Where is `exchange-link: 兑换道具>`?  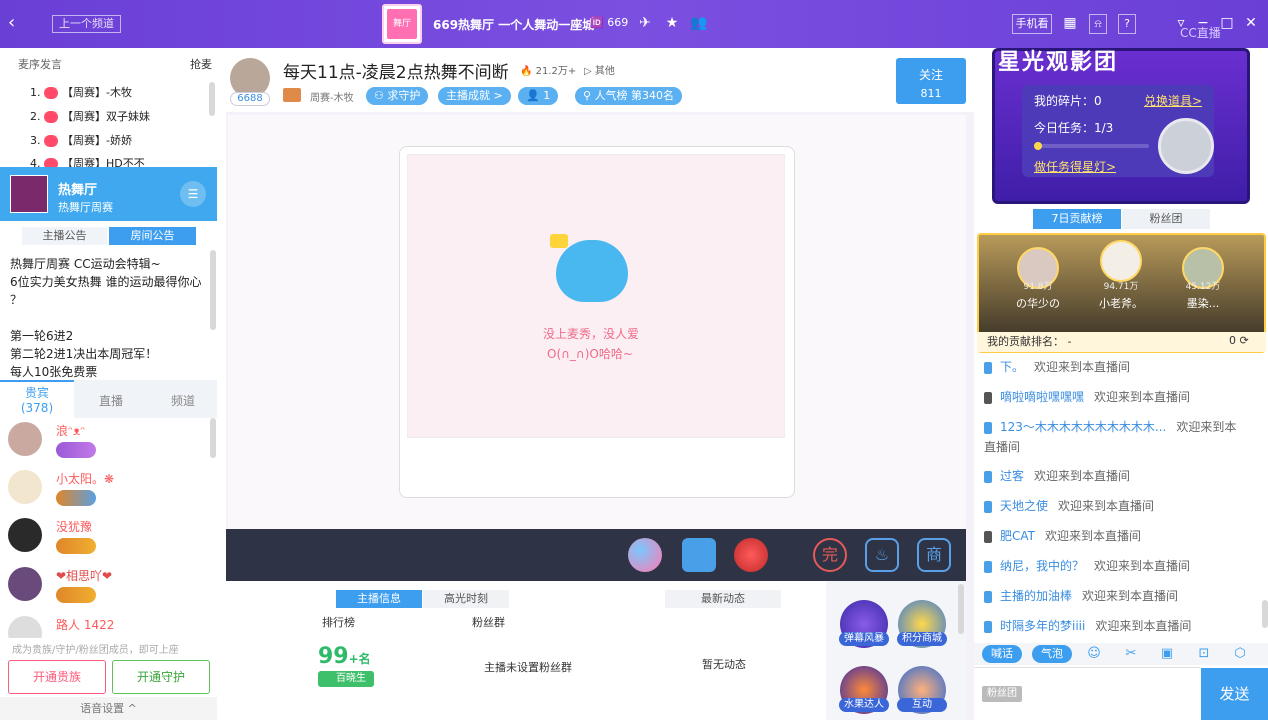
exchange-link: 兑换道具> is located at coordinates (1173, 100).